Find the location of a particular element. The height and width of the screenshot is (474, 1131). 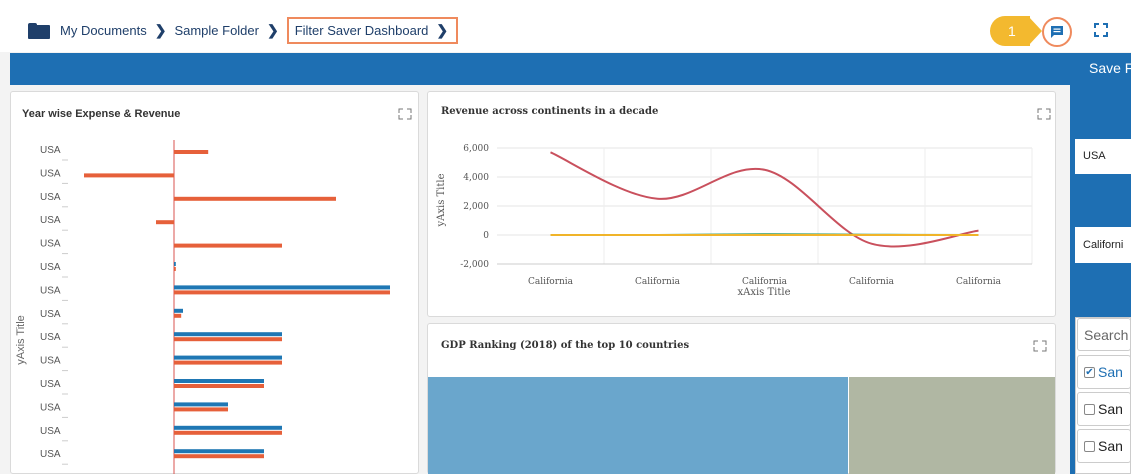

y-tick-label: 2,000 is located at coordinates (476, 207).